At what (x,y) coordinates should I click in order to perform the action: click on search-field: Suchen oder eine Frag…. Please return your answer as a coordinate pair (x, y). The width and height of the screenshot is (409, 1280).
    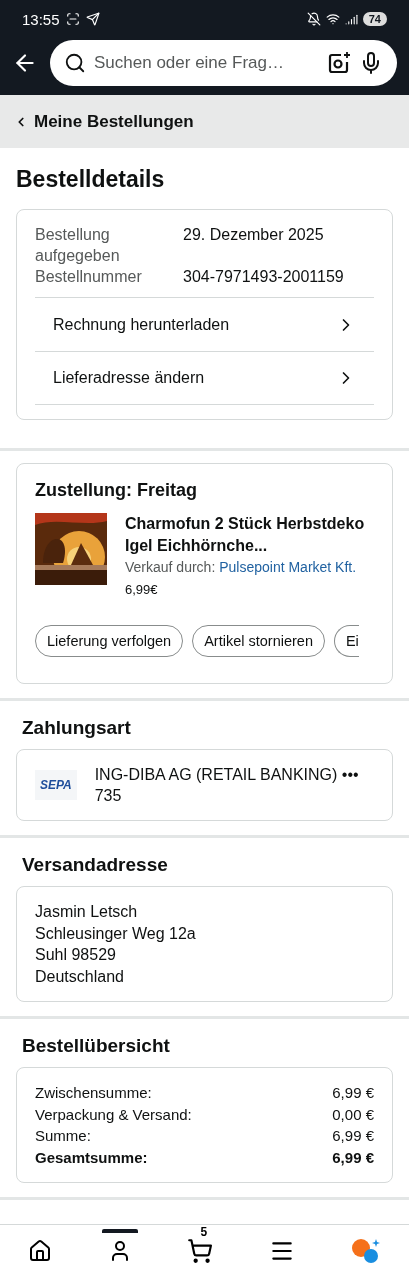
    Looking at the image, I should click on (223, 62).